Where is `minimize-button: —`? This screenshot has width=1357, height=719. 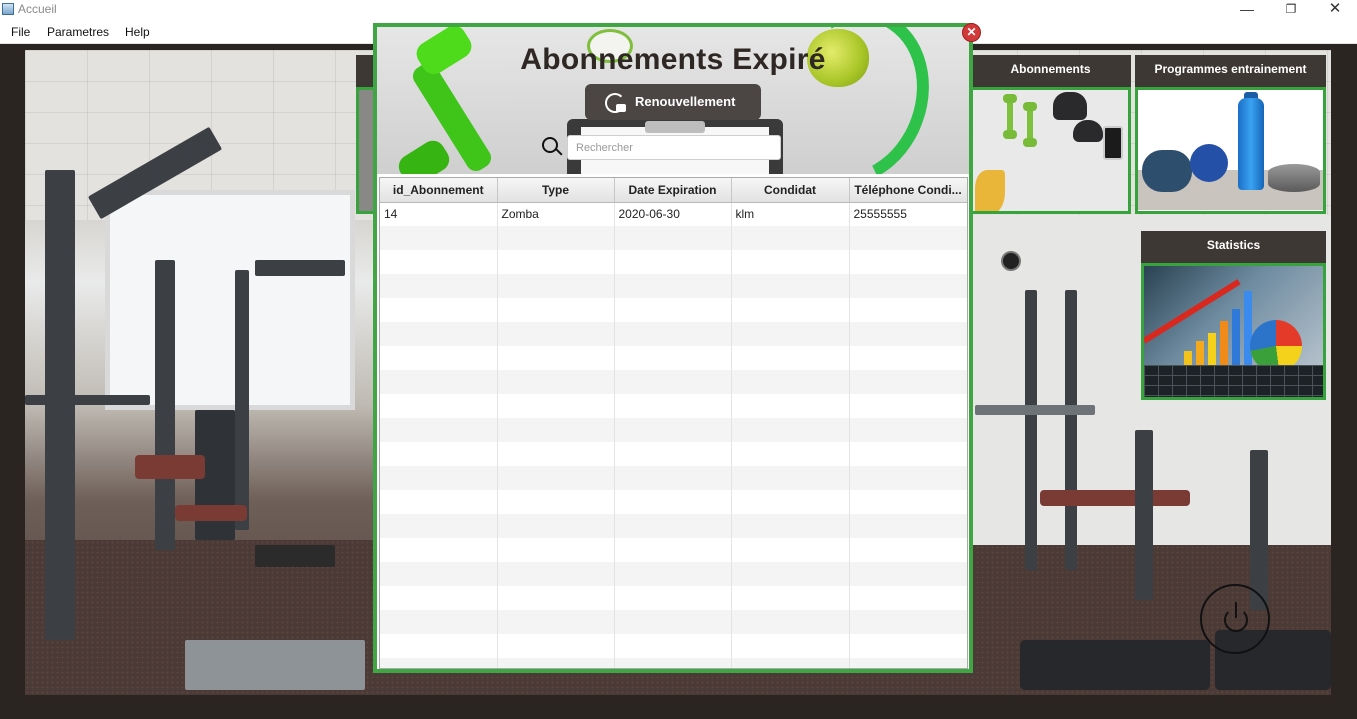 minimize-button: — is located at coordinates (1247, 10).